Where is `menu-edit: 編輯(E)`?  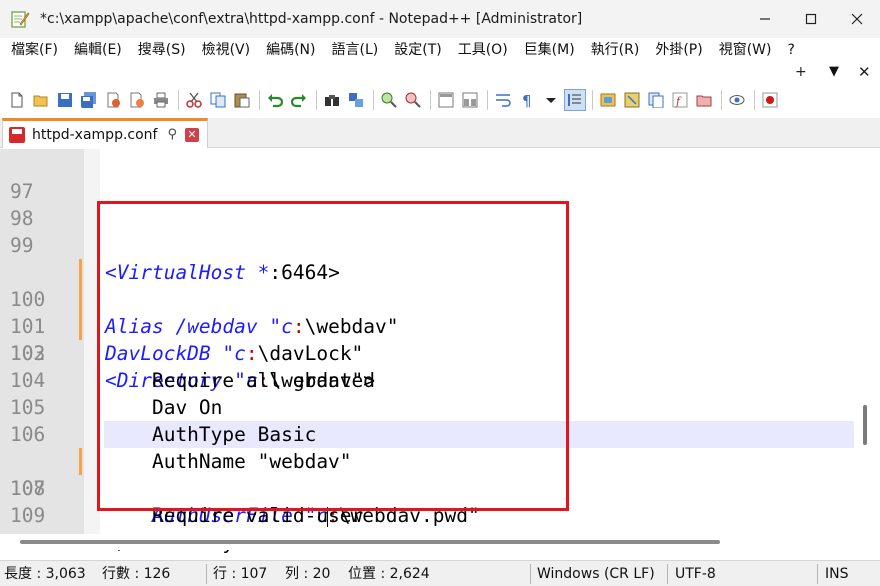
menu-edit: 編輯(E) is located at coordinates (98, 50).